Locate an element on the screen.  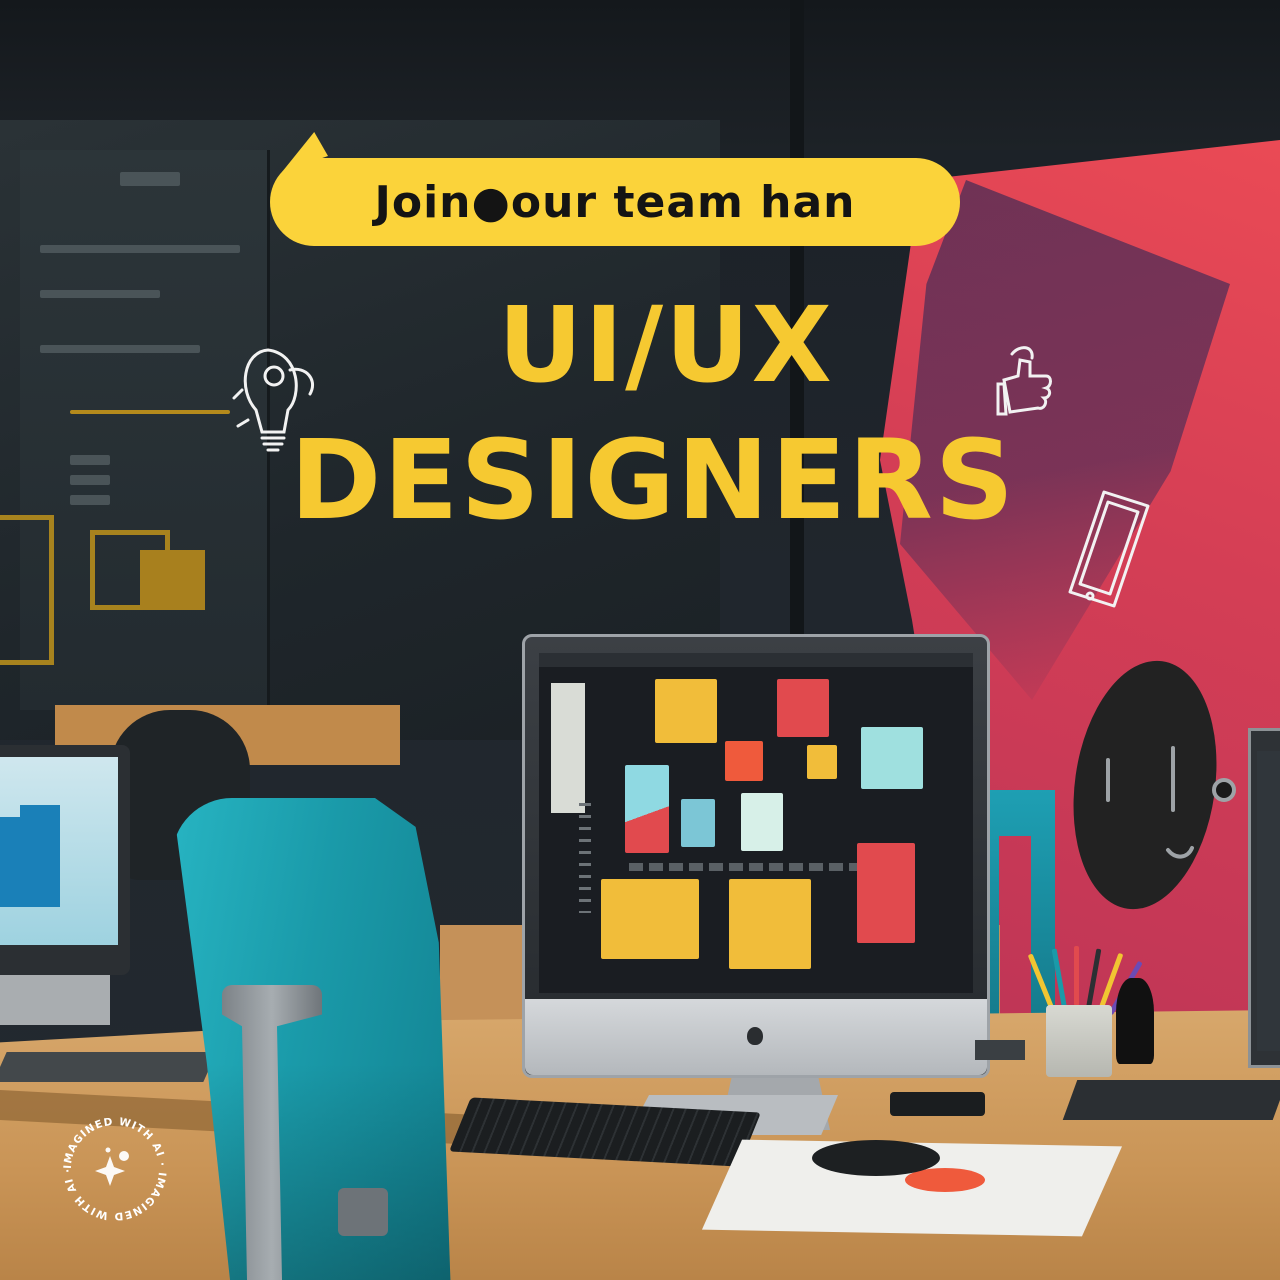
right-monitor is located at coordinates (1264, 898).